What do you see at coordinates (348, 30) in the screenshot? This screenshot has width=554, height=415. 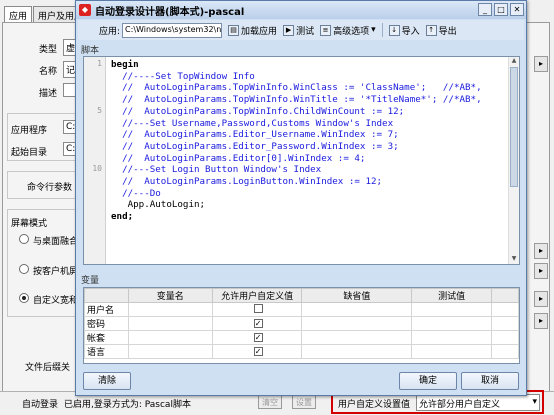 I see `advanced-options-button: ≡ 高级选项 ▾` at bounding box center [348, 30].